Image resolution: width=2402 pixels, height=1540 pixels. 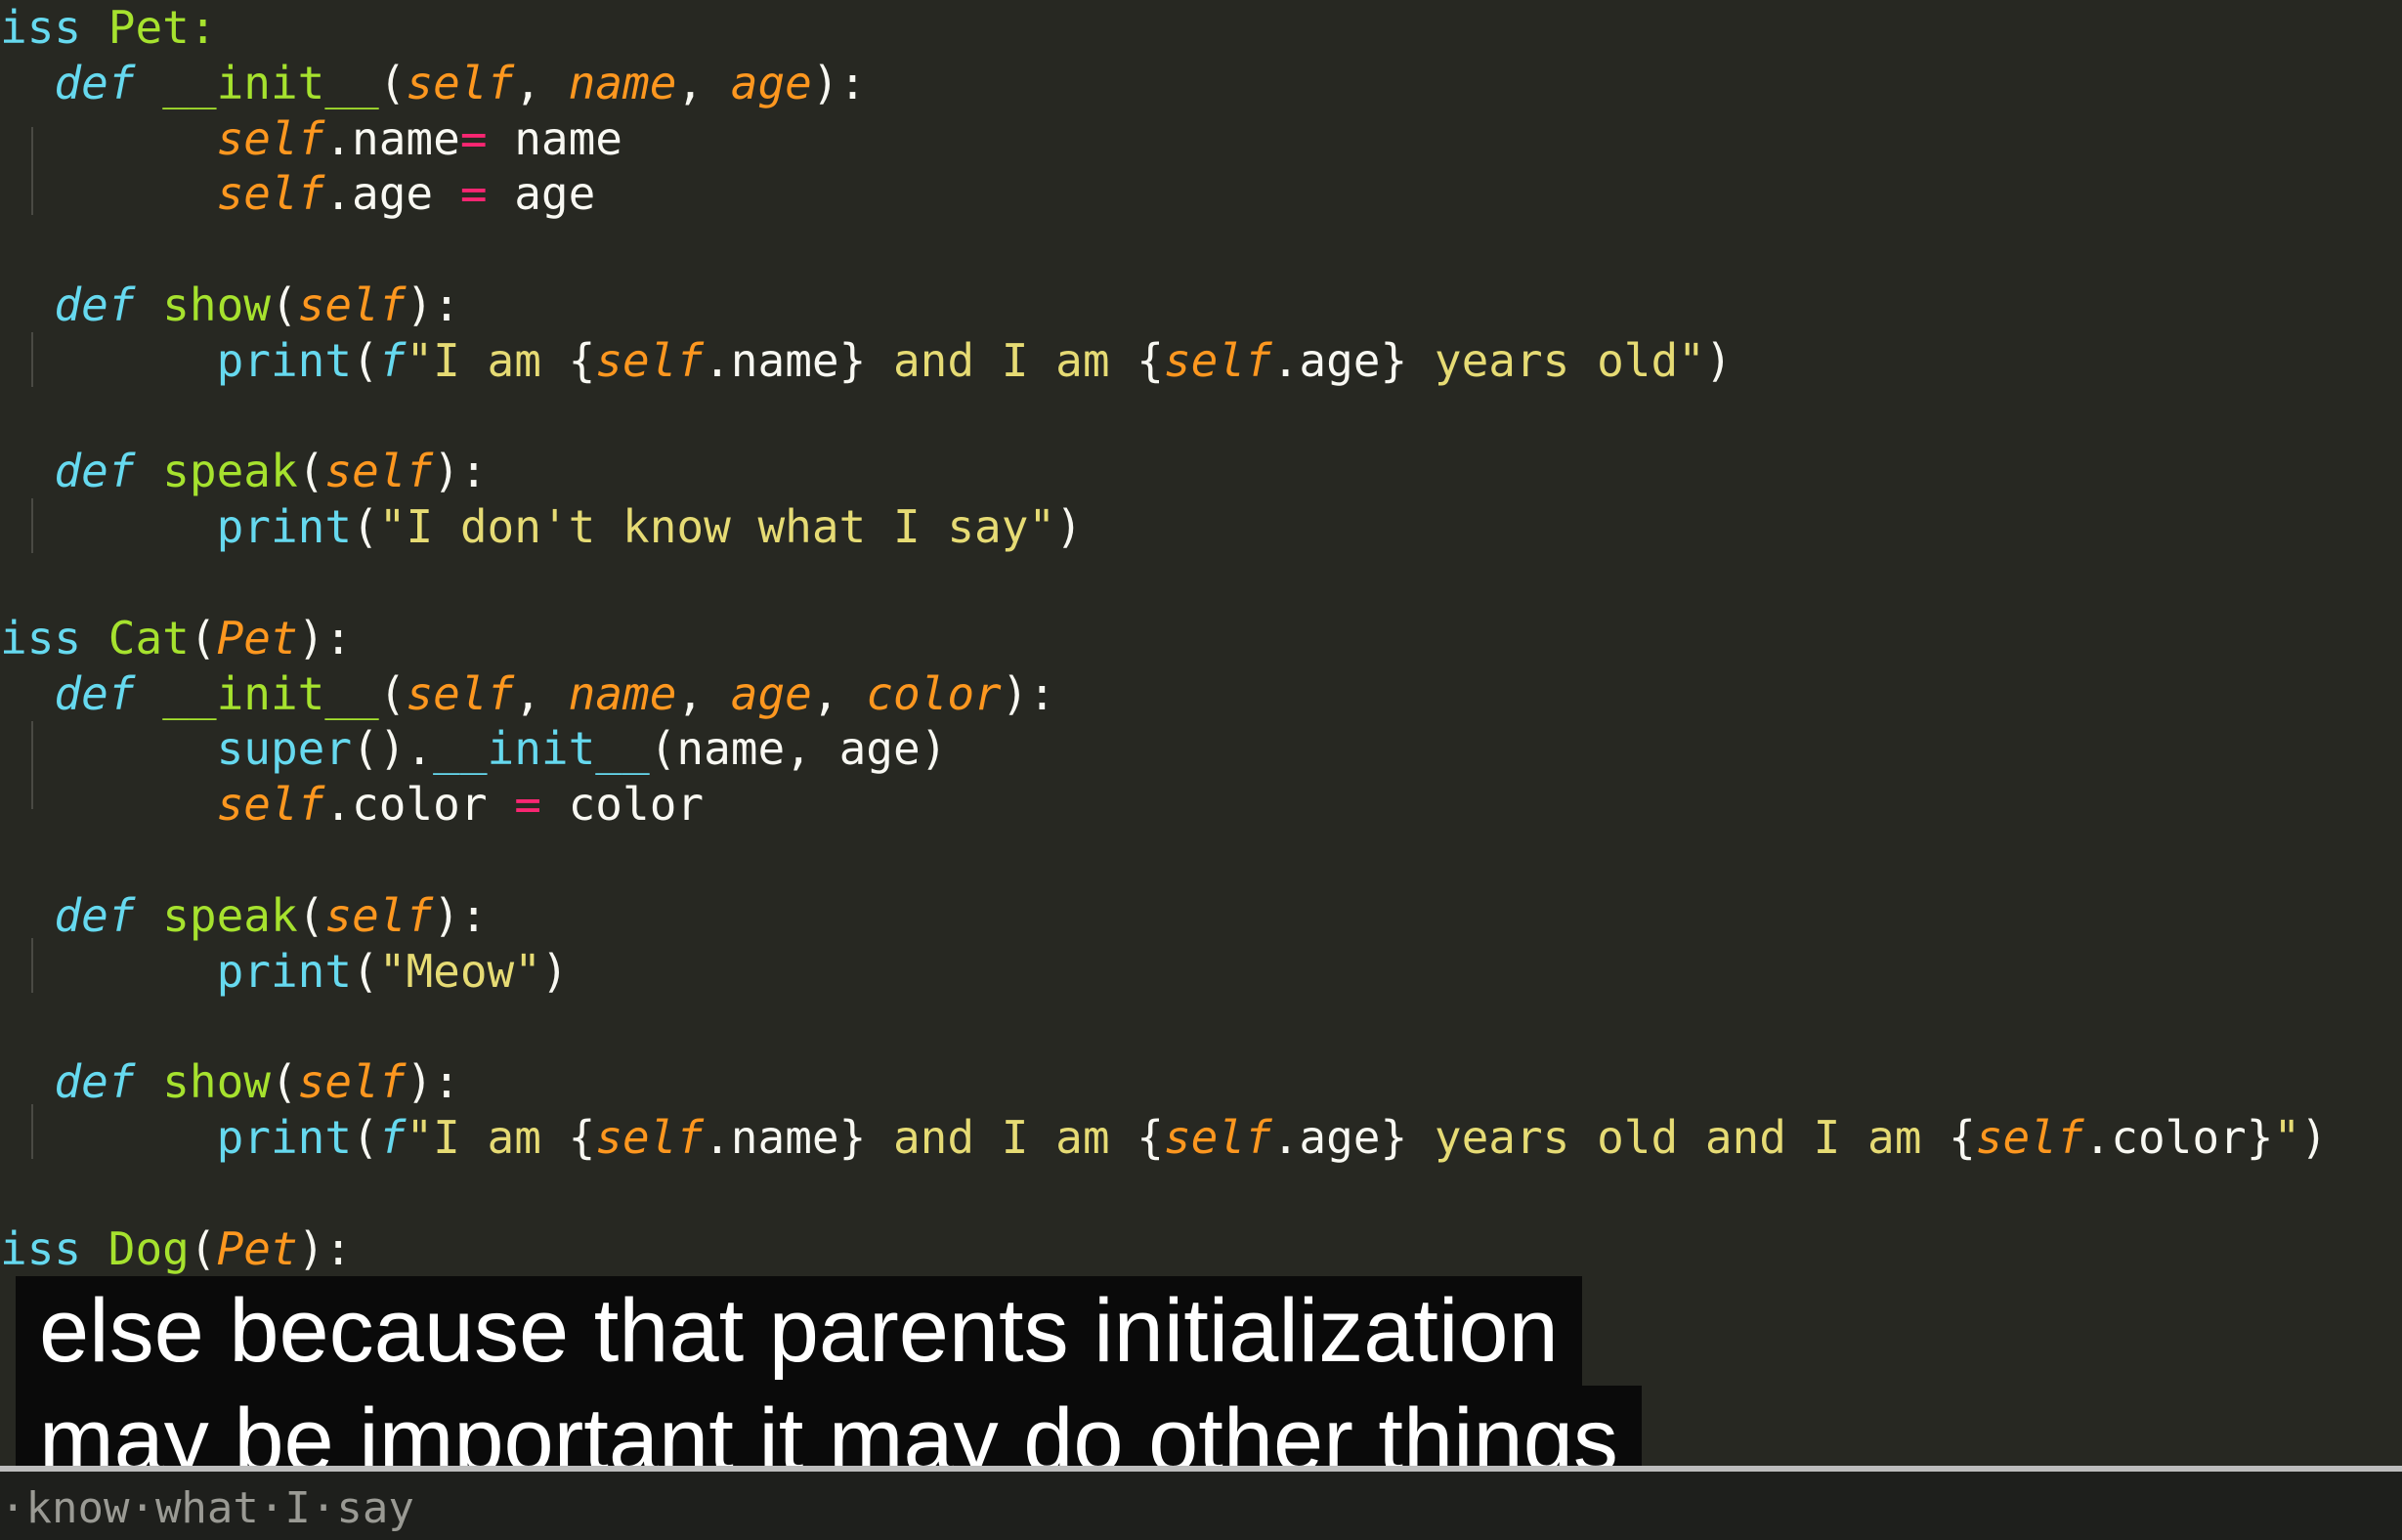 I want to click on find-text: ·know·what·I·say, so click(x=207, y=1508).